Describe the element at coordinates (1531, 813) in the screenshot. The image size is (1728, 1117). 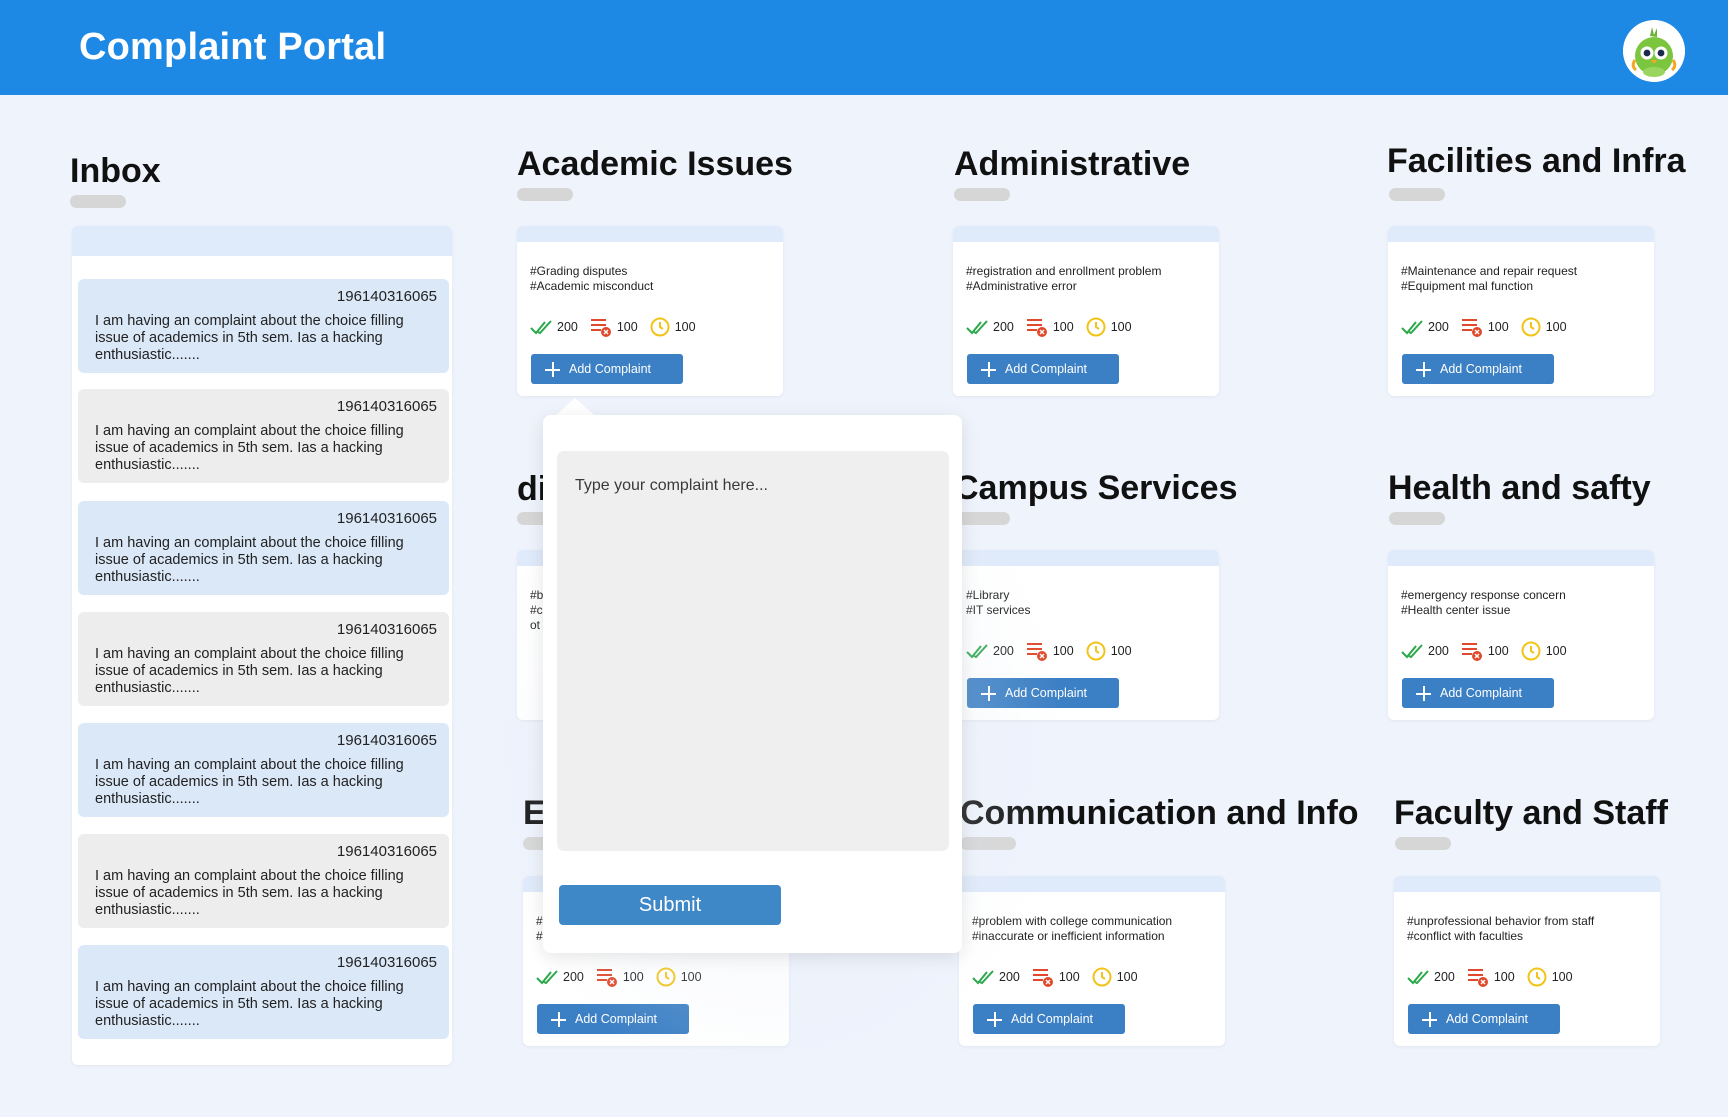
I see `category-title: Faculty and Staff` at that location.